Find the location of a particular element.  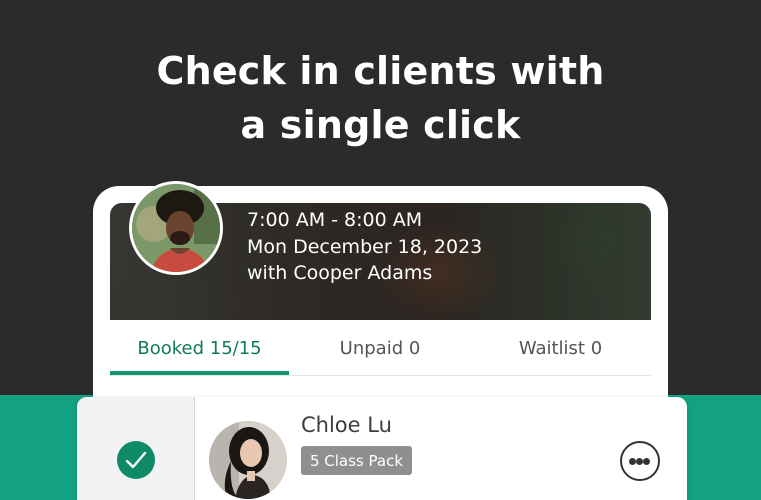

tab-unpaid: Unpaid 0 is located at coordinates (380, 348).